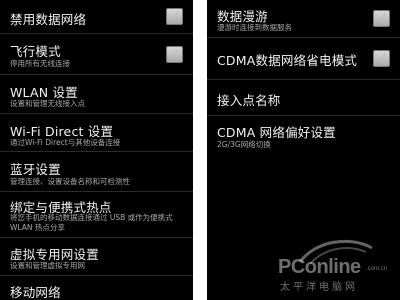  Describe the element at coordinates (303, 19) in the screenshot. I see `setting-data-roaming: 数据漫游 漫游时连接到数据服务 ✓` at that location.